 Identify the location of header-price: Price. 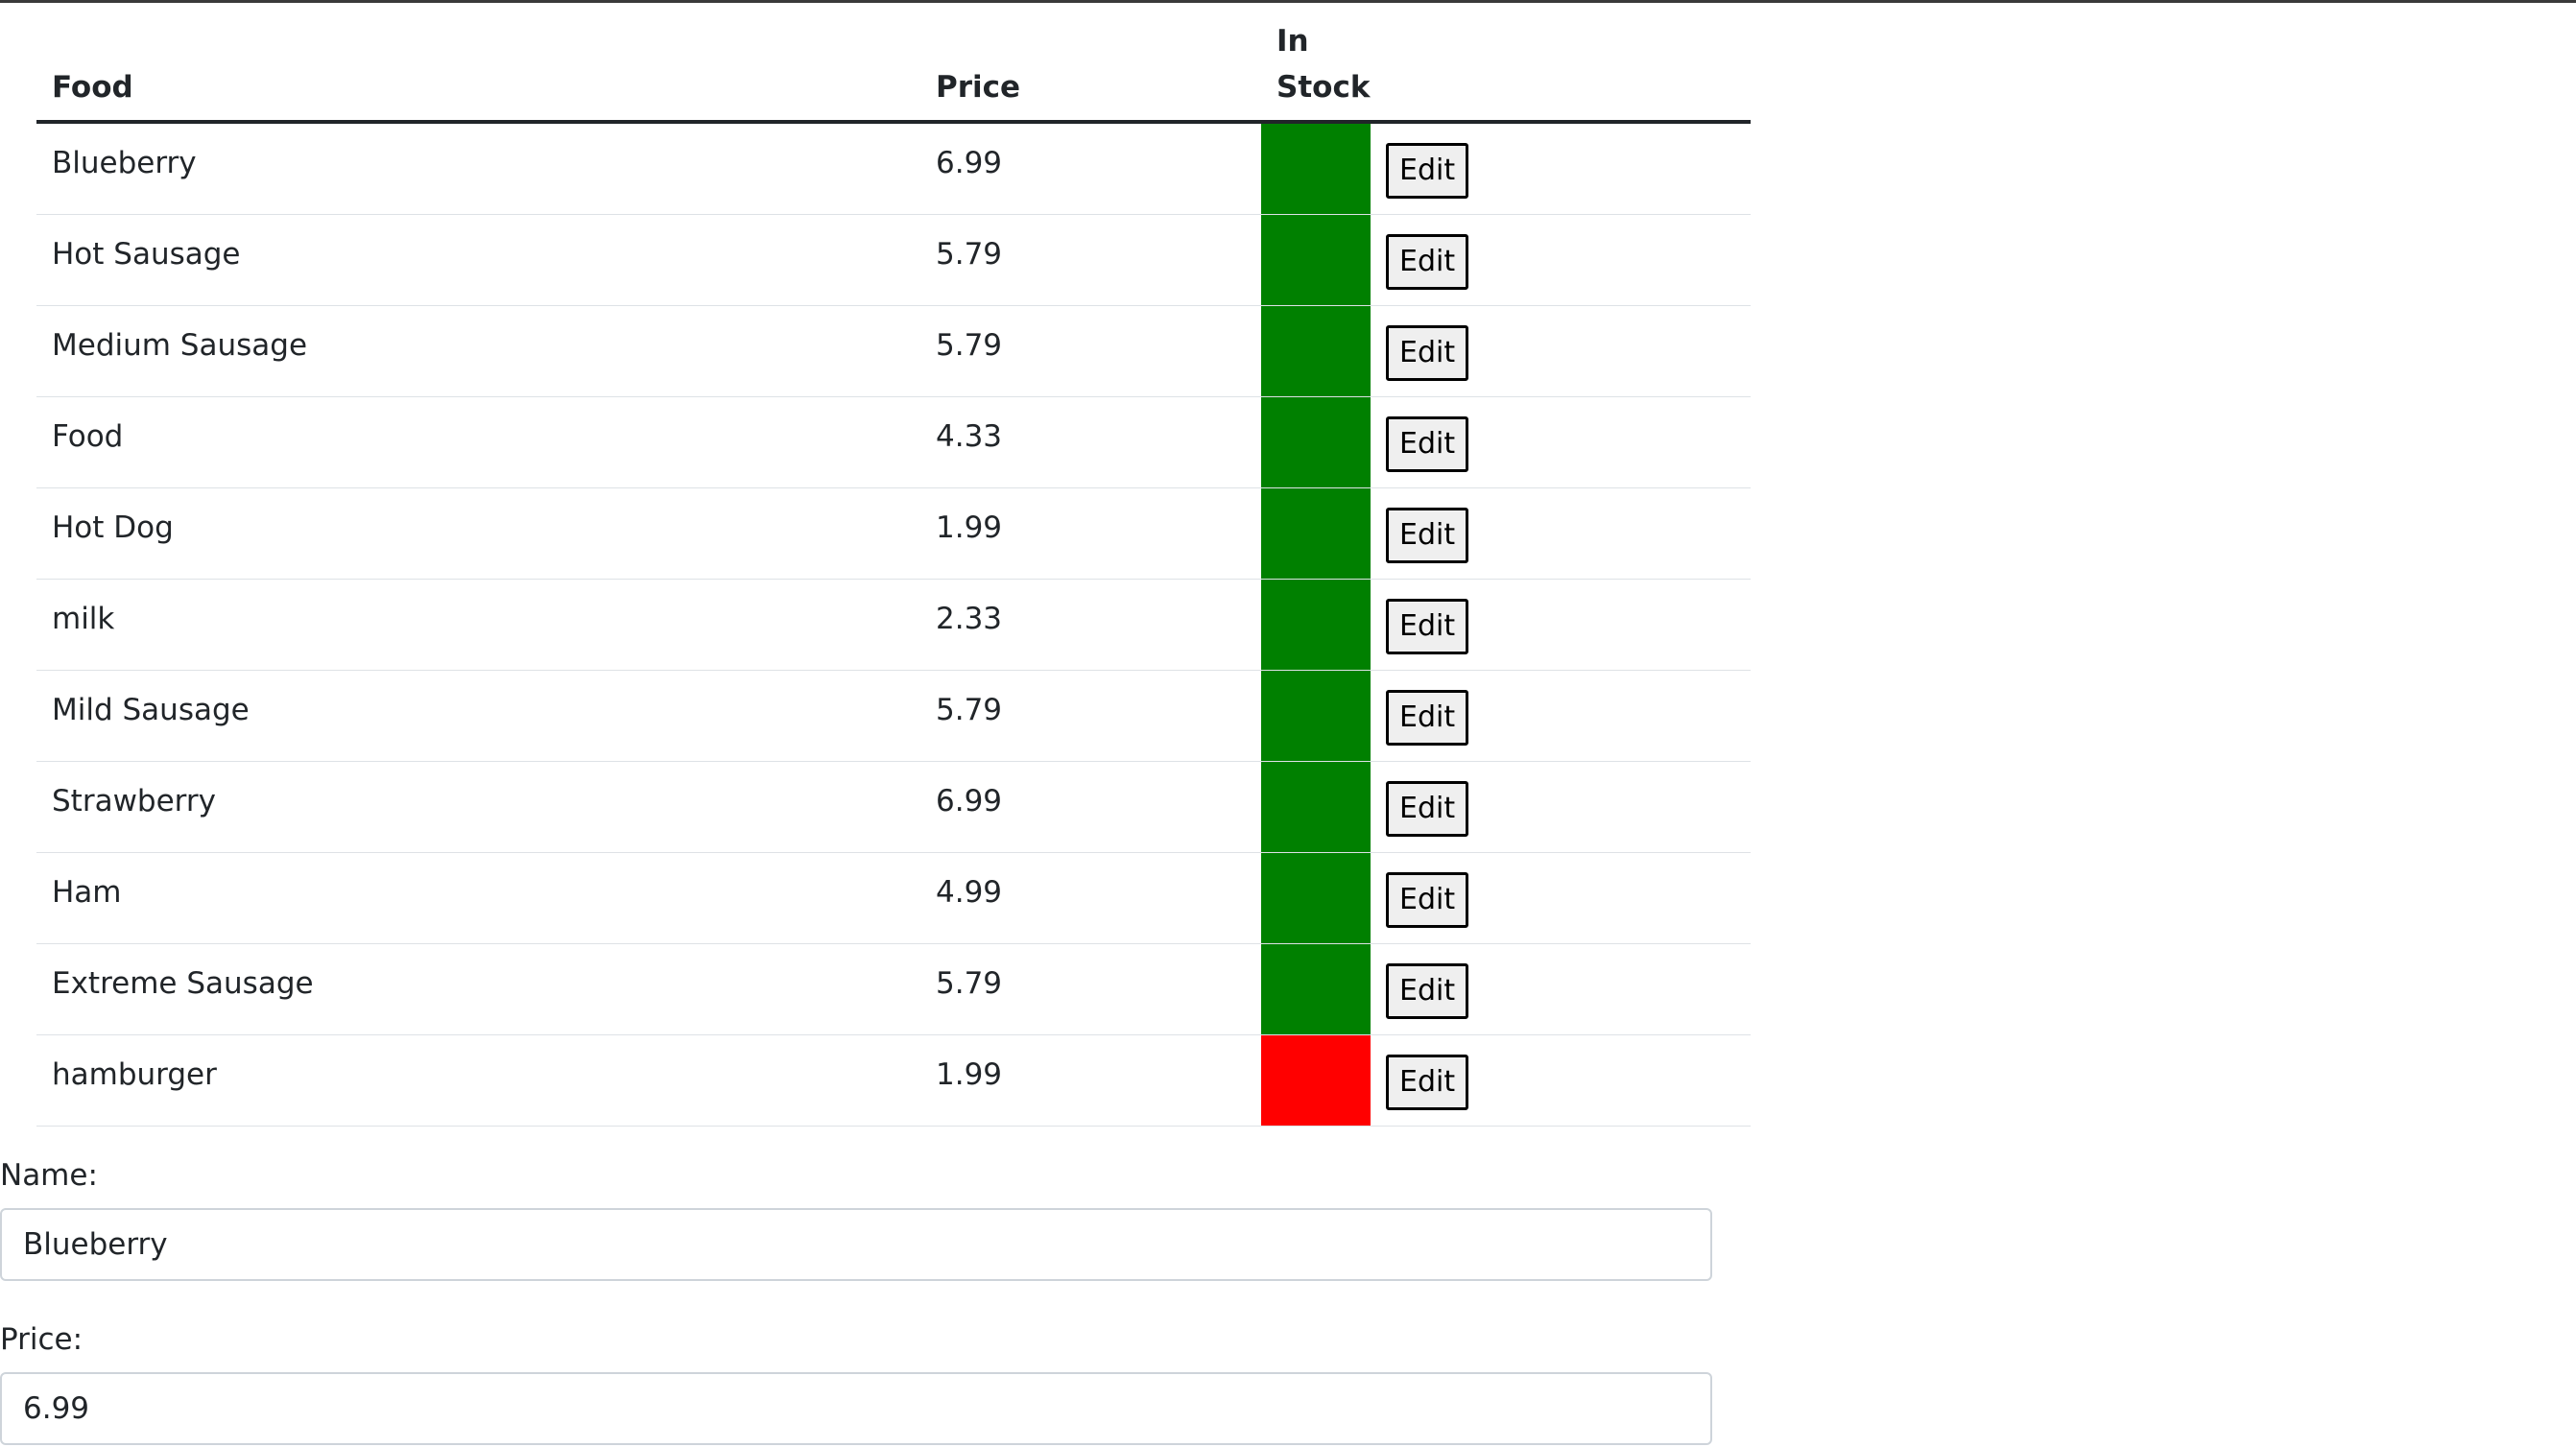
(1090, 64).